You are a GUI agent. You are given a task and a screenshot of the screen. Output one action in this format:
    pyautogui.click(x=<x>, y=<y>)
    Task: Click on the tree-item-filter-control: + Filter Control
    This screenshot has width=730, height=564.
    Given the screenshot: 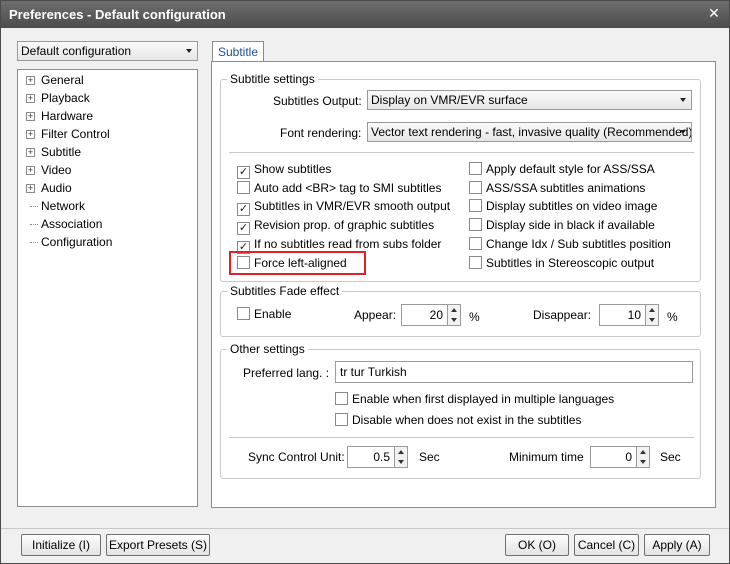 What is the action you would take?
    pyautogui.click(x=68, y=134)
    